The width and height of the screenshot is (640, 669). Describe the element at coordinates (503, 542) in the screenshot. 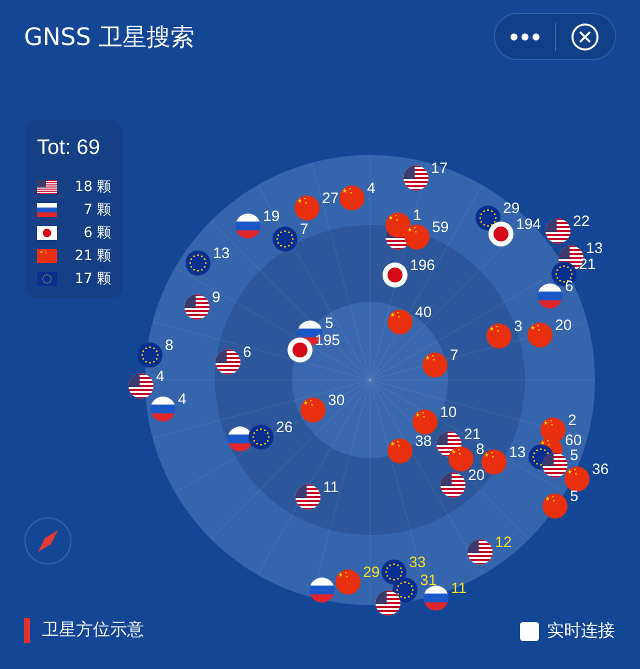

I see `satellite-number: 12` at that location.